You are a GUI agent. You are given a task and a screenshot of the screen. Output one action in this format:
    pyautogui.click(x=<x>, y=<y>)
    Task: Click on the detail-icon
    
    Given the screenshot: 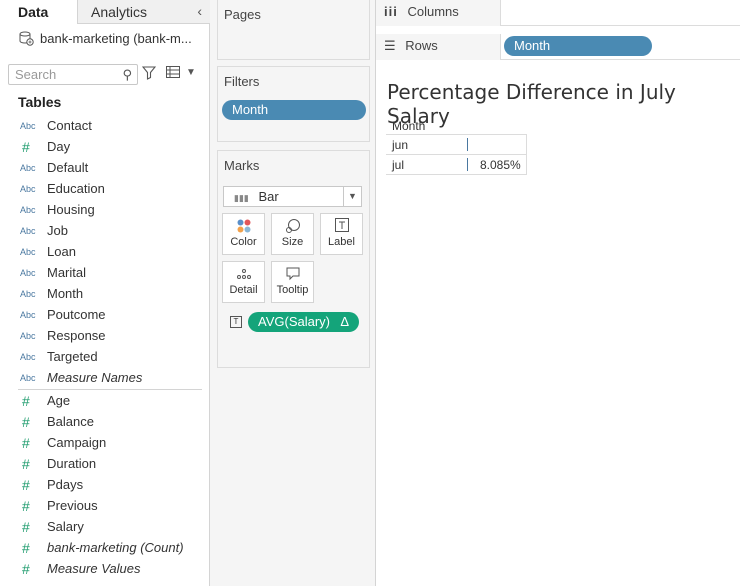 What is the action you would take?
    pyautogui.click(x=243, y=273)
    